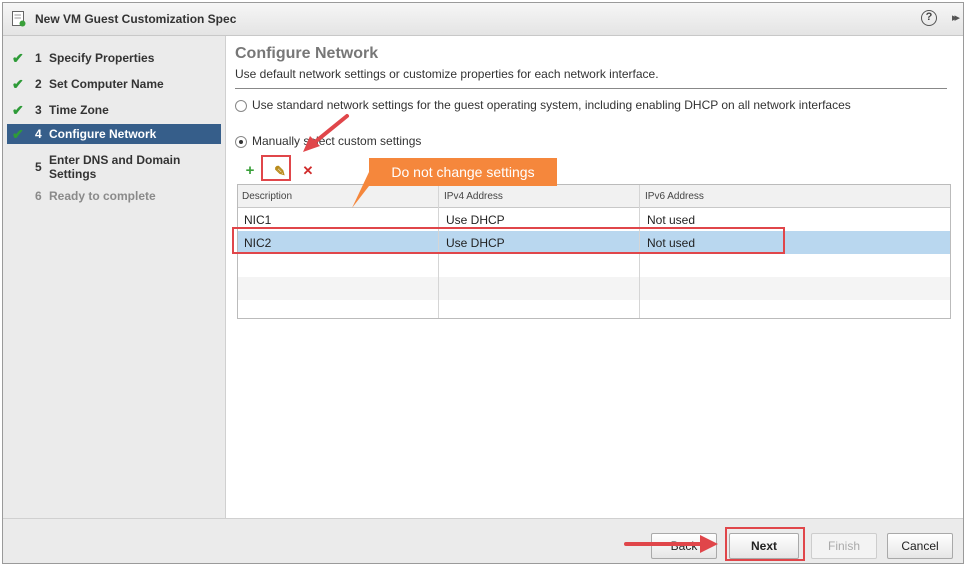  I want to click on back-button: Back, so click(684, 546).